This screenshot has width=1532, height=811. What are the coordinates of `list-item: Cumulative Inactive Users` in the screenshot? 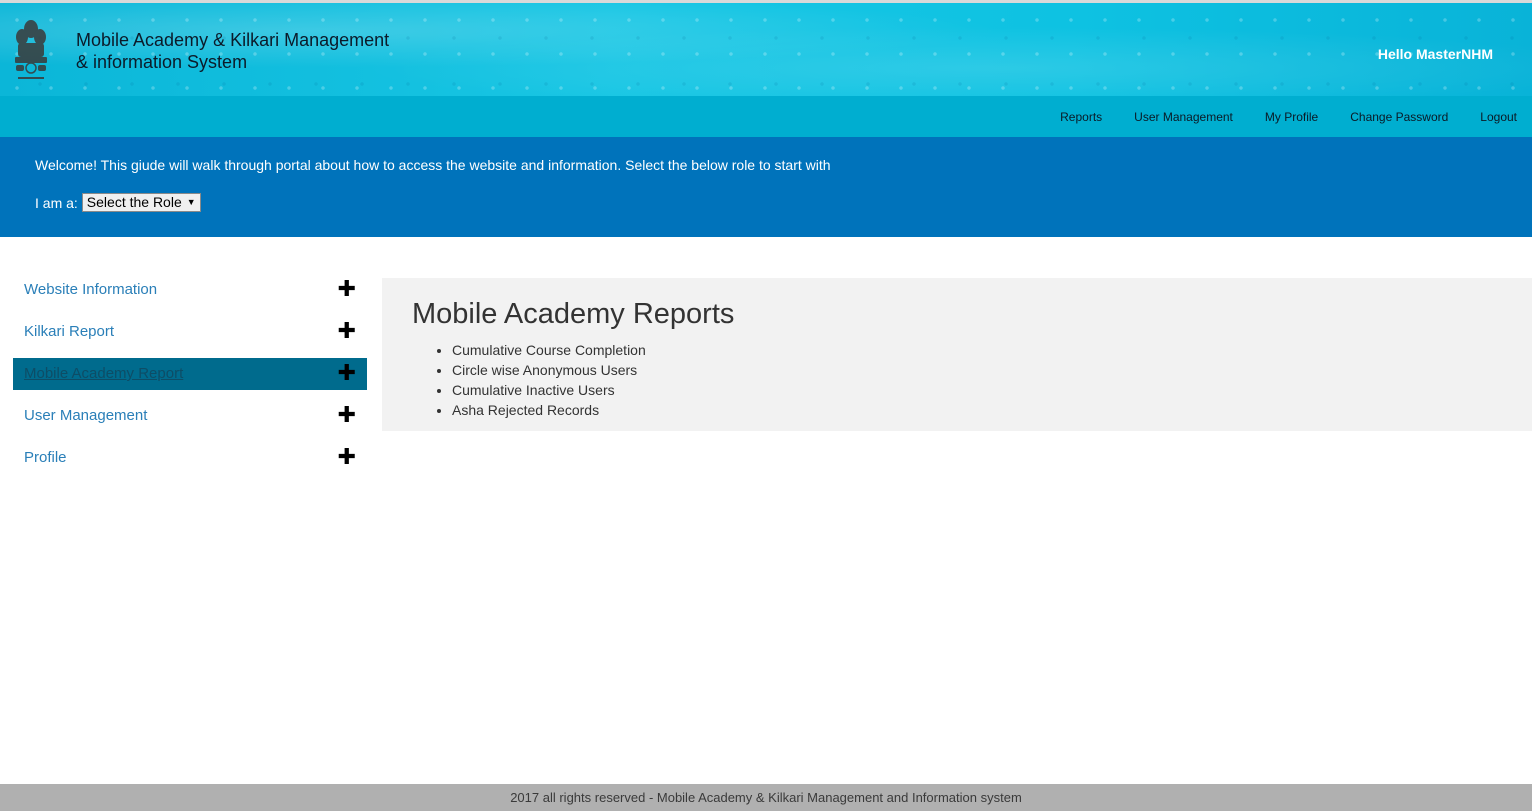 It's located at (549, 390).